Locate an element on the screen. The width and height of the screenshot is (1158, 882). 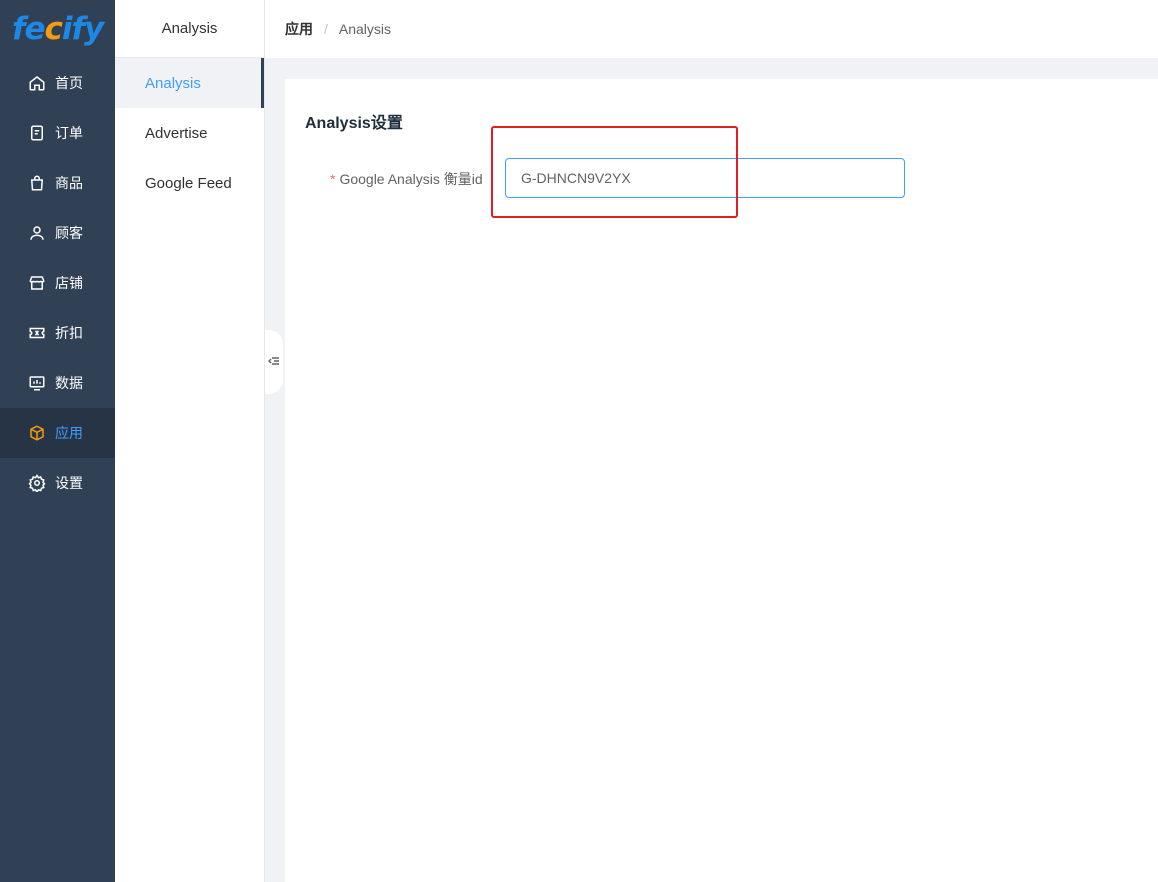
nav-item-apps: 应用 is located at coordinates (57, 433).